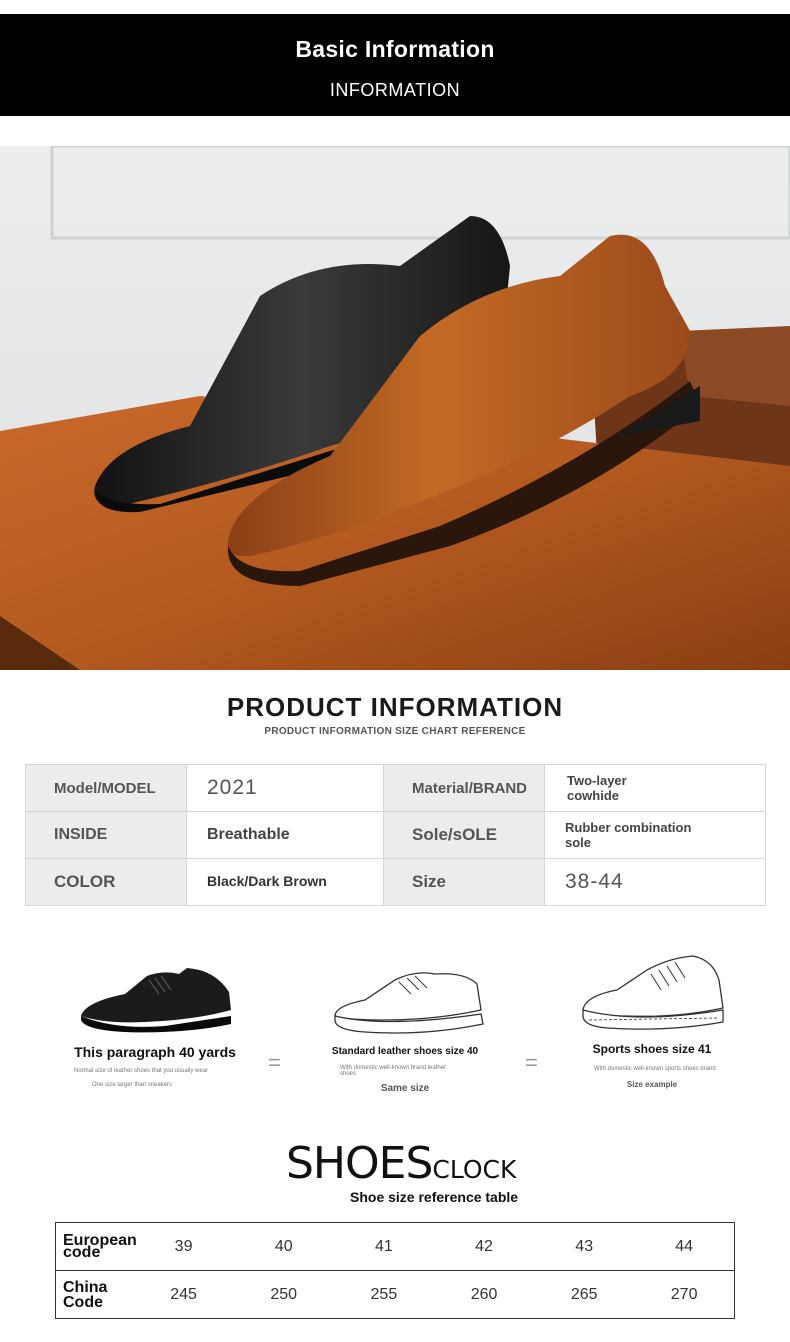 This screenshot has width=790, height=1342. I want to click on comparison-title: Standard leather shoes size 40, so click(405, 1051).